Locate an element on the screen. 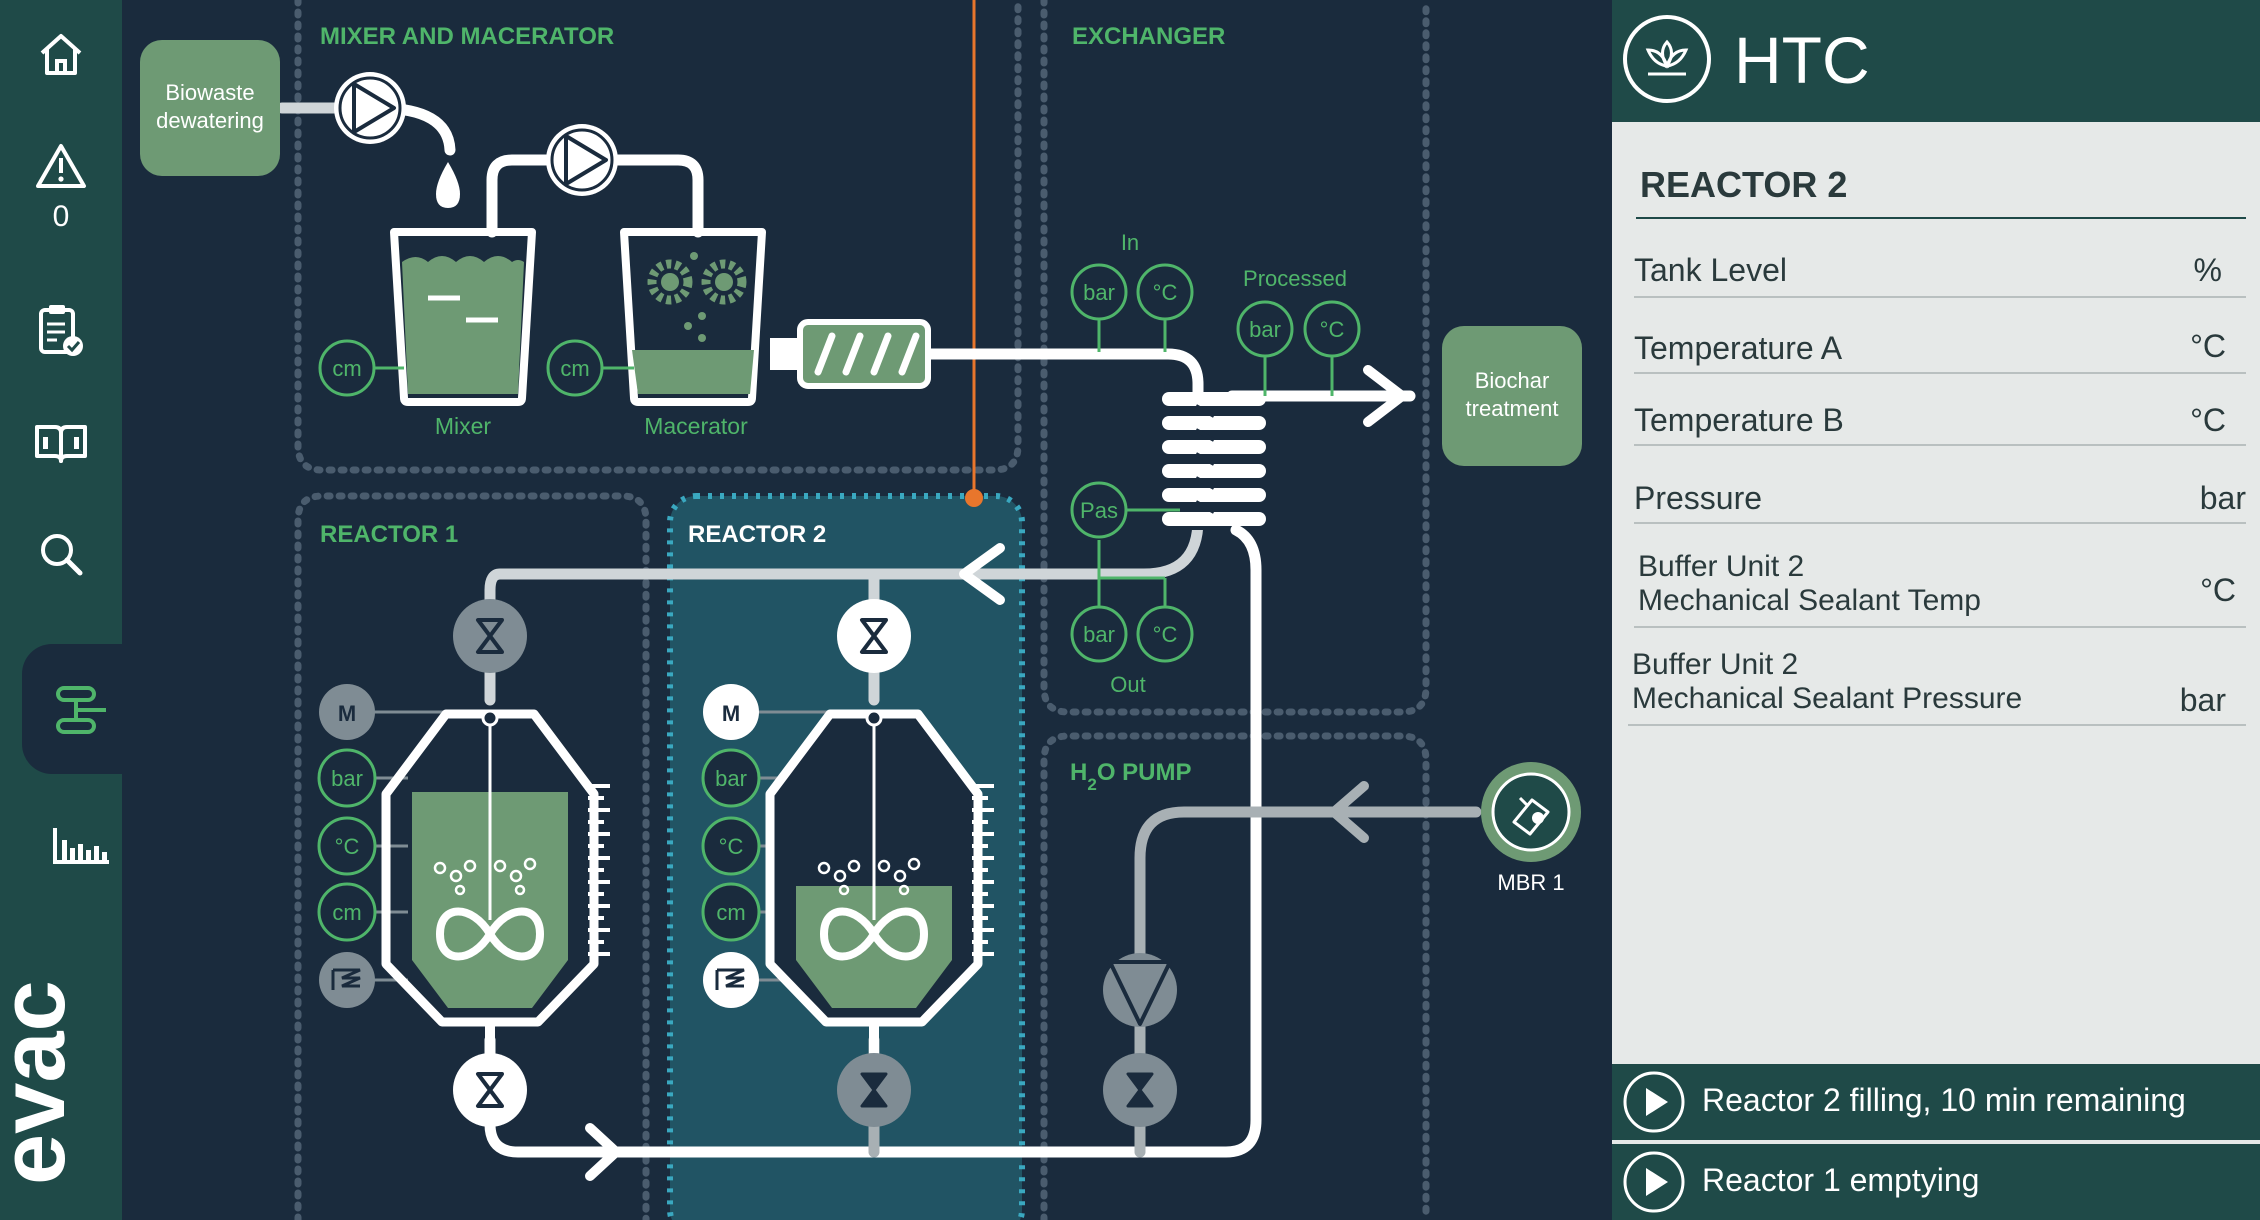 The width and height of the screenshot is (2260, 1220). status-text: Reactor 1 emptying is located at coordinates (1841, 1180).